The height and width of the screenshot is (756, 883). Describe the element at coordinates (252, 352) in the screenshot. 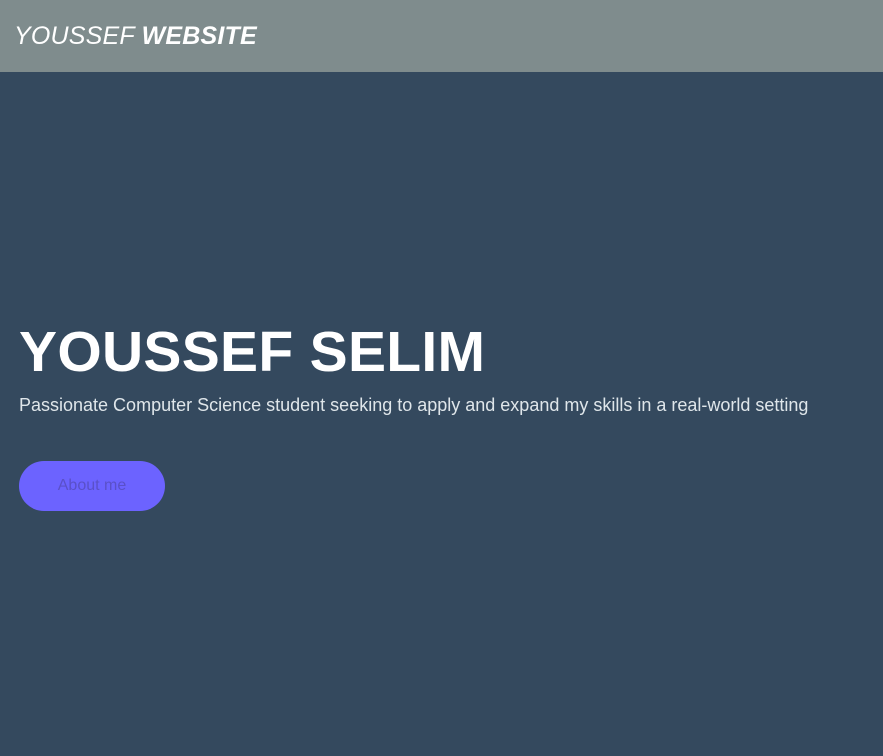

I see `hero-title: YOUSSEF SELIM` at that location.